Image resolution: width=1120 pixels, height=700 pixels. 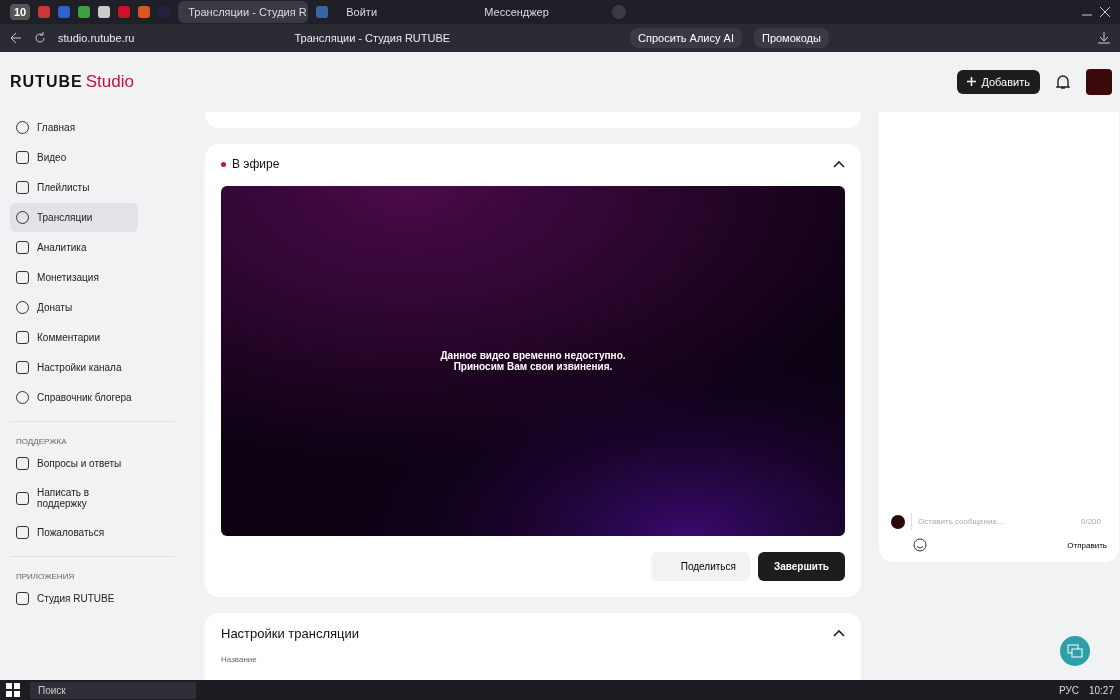 What do you see at coordinates (13, 690) in the screenshot?
I see `windows-icon` at bounding box center [13, 690].